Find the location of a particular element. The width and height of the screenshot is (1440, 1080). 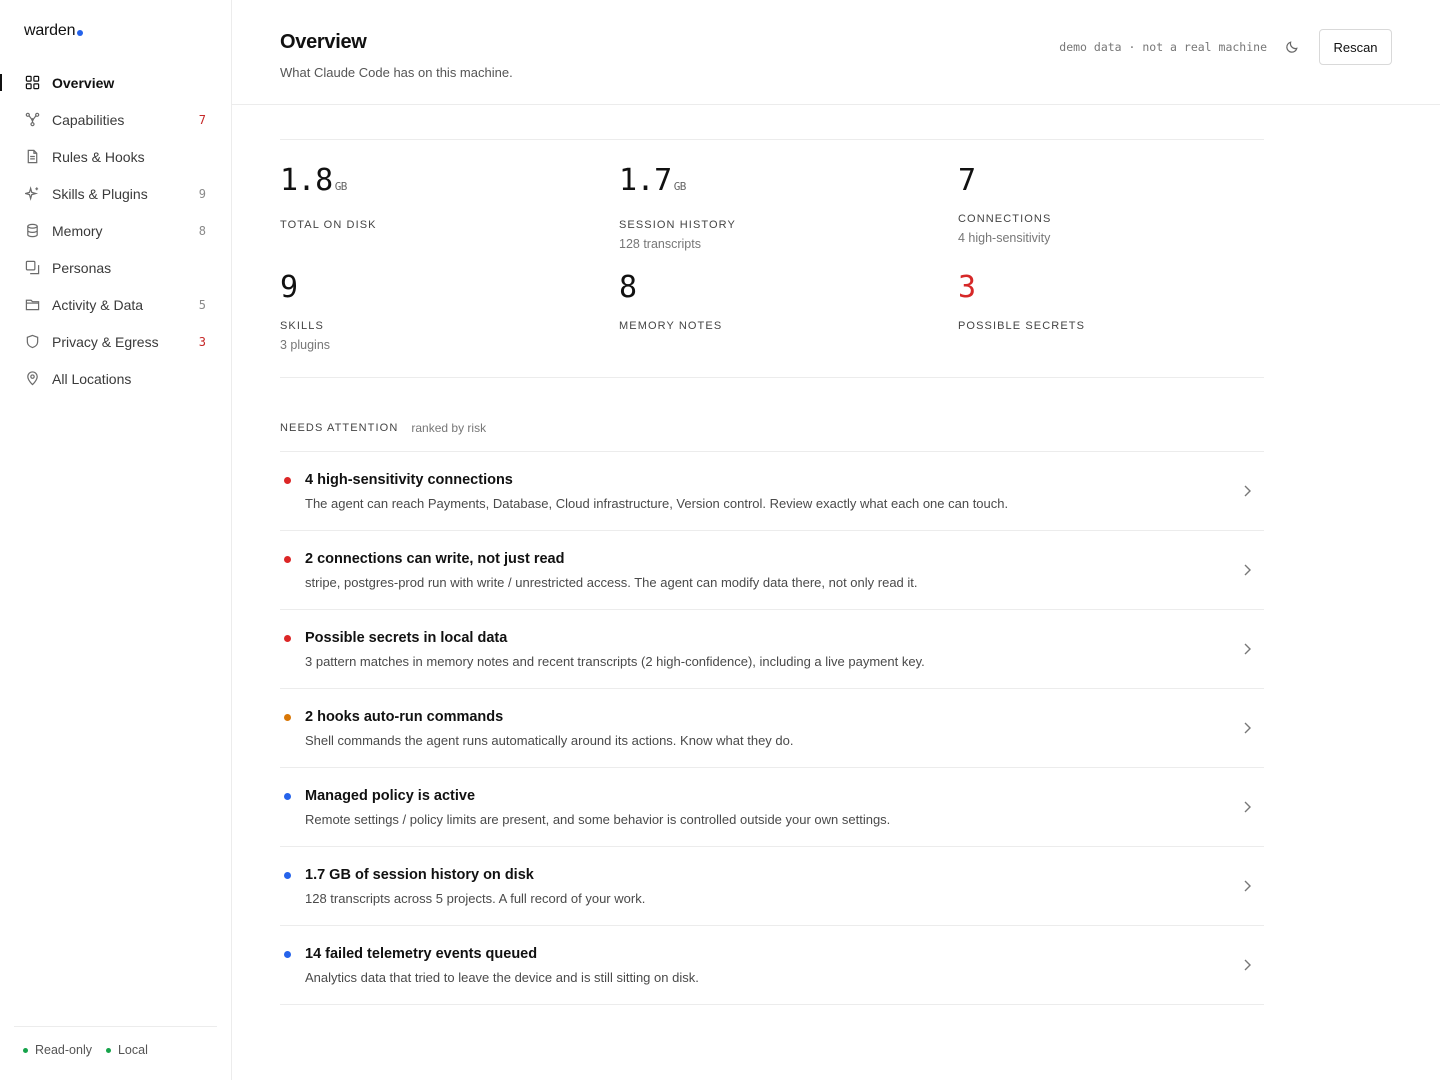

brand-dot is located at coordinates (80, 33).